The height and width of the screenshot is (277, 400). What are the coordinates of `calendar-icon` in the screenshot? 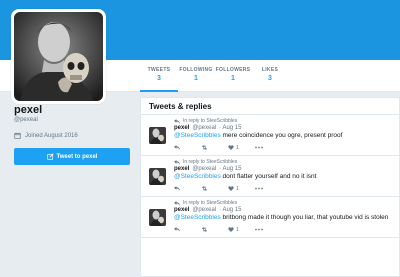 It's located at (17, 135).